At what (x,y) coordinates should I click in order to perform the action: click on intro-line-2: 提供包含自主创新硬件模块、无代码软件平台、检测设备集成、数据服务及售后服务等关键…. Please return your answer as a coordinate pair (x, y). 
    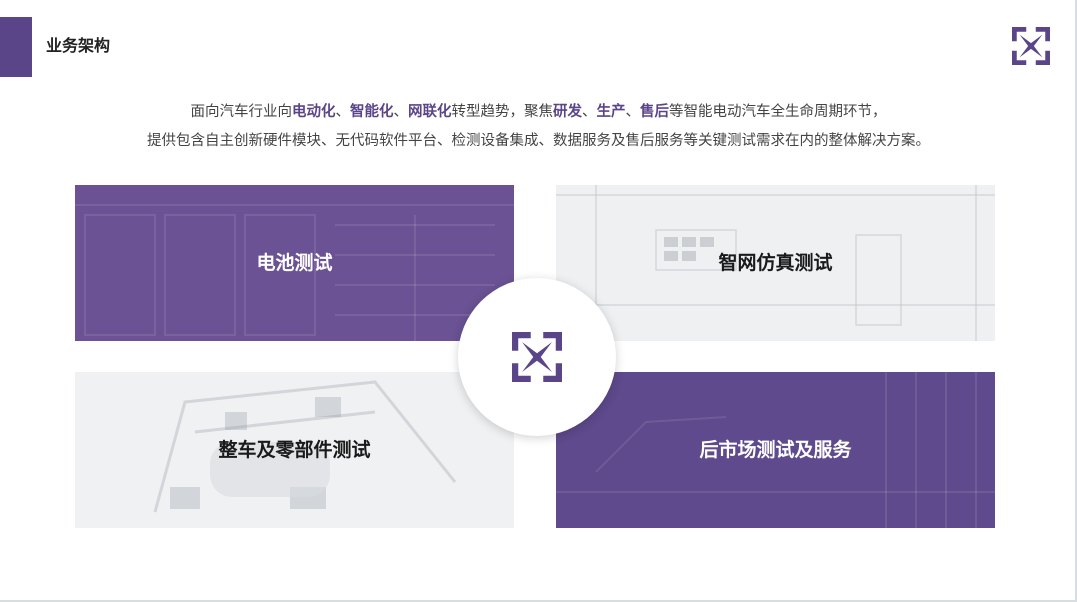
    Looking at the image, I should click on (538, 141).